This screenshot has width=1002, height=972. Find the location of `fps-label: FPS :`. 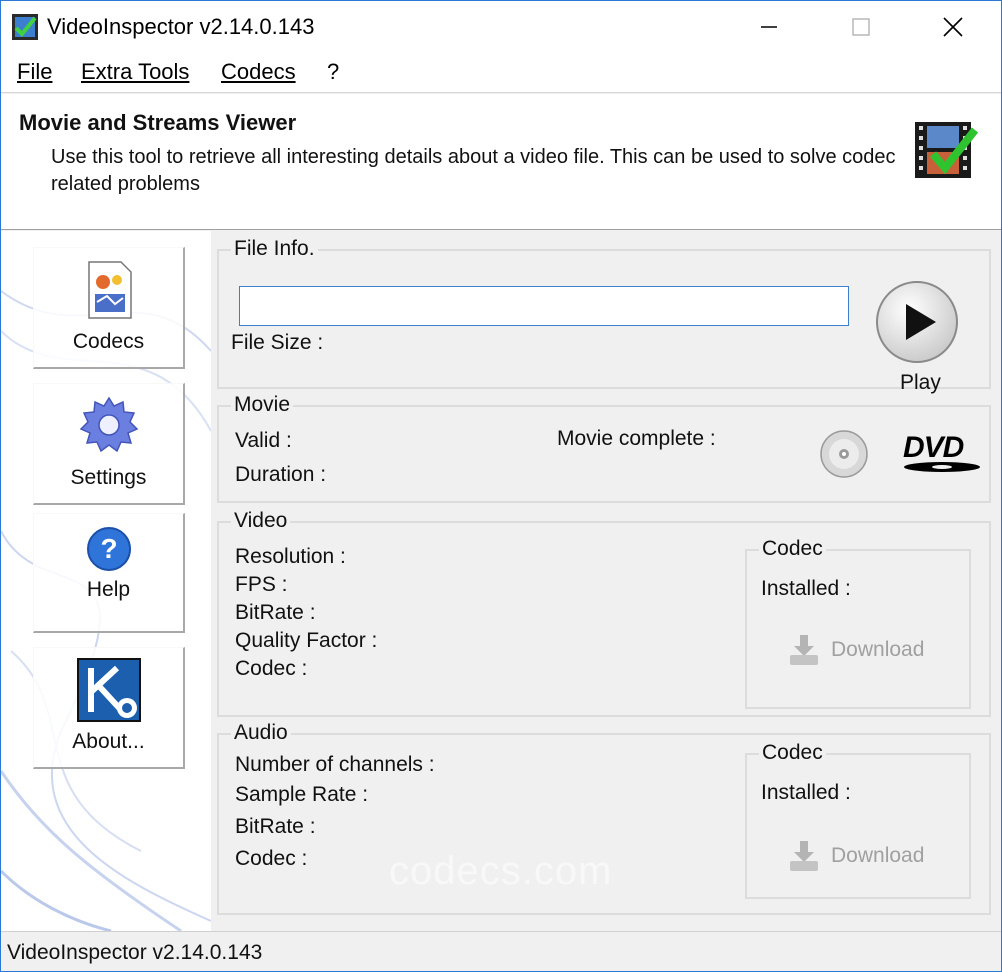

fps-label: FPS : is located at coordinates (261, 584).